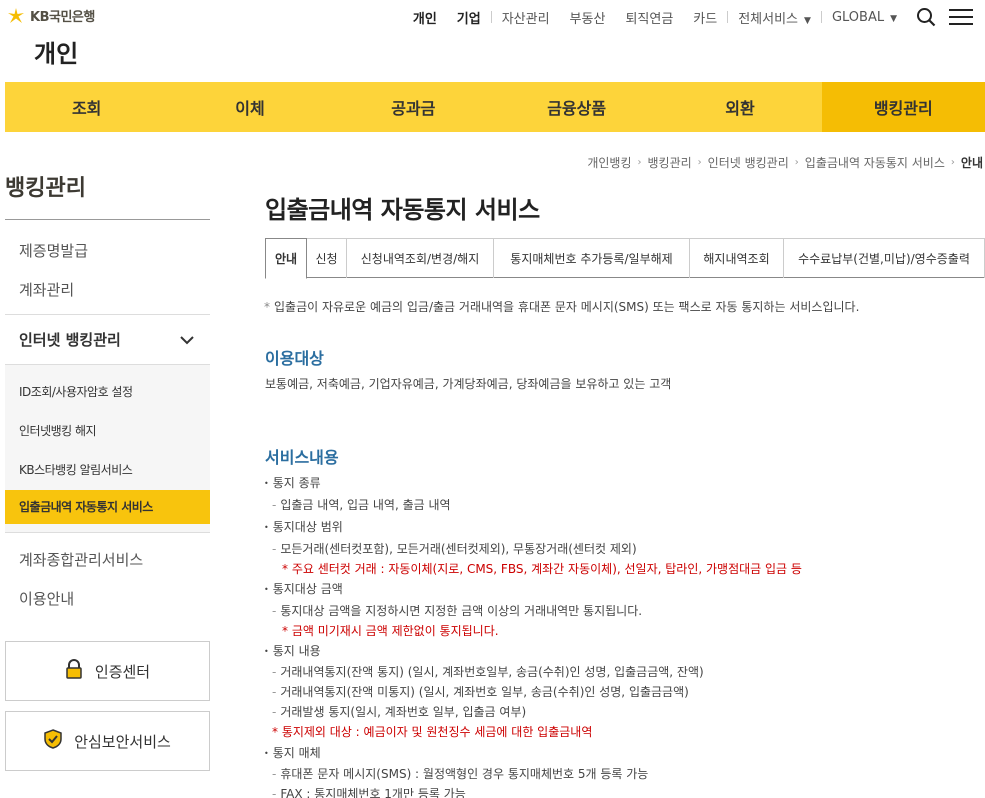 Image resolution: width=985 pixels, height=798 pixels. Describe the element at coordinates (16, 16) in the screenshot. I see `kb-star-icon` at that location.